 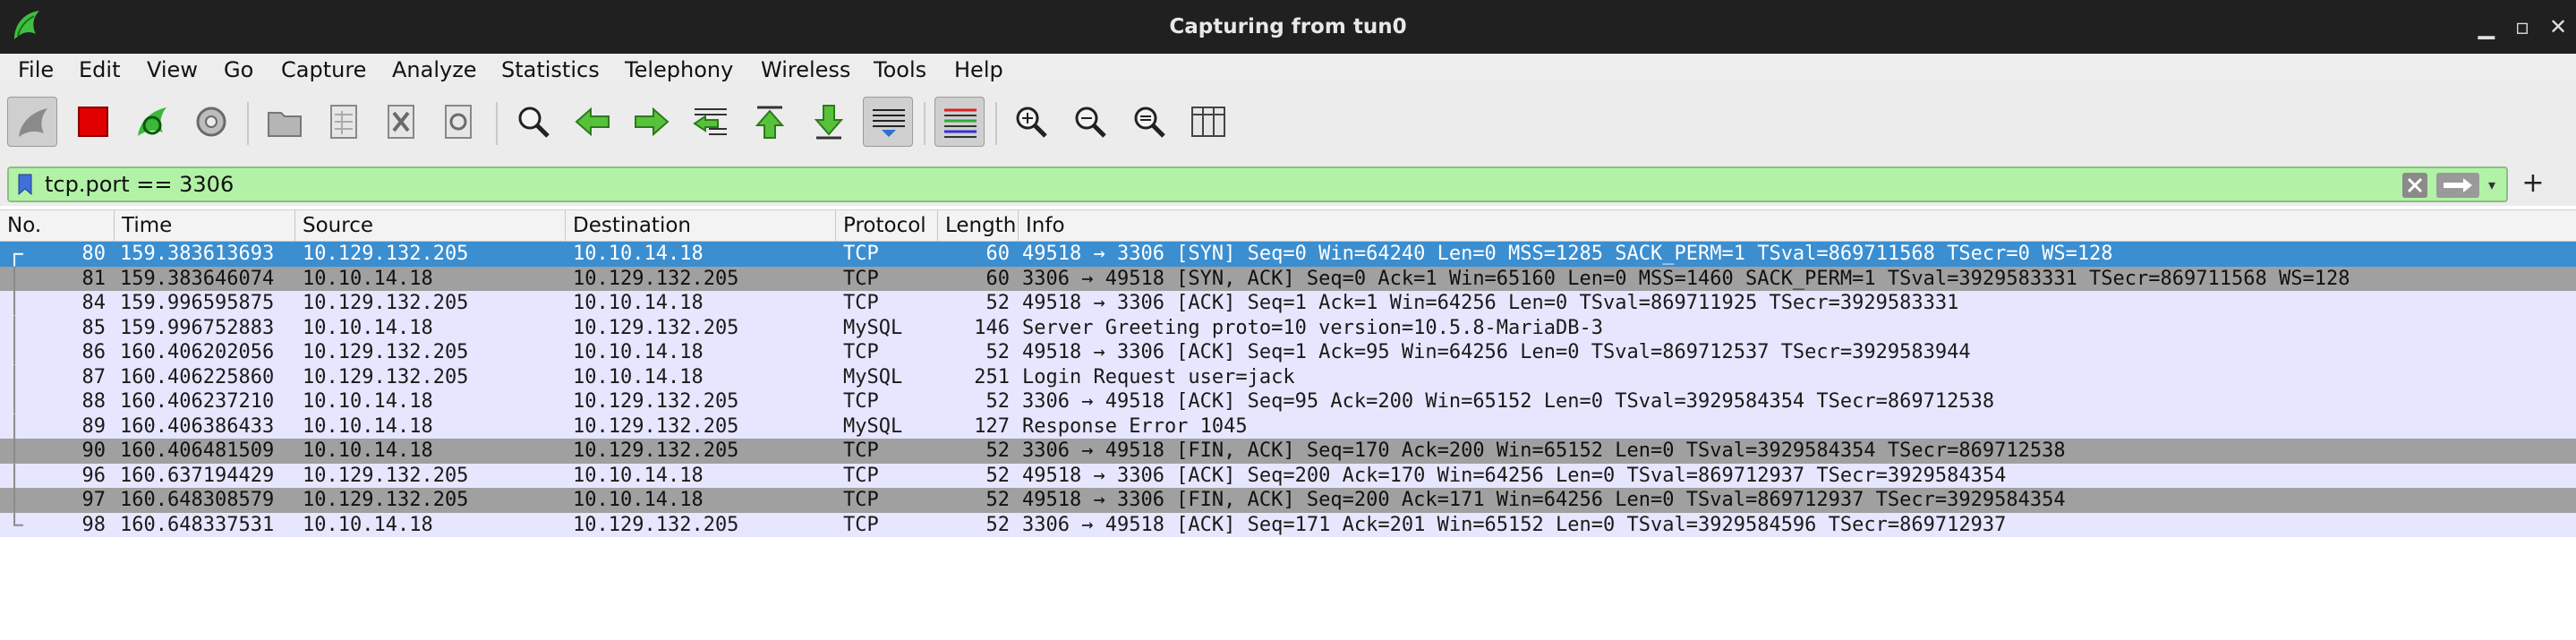 What do you see at coordinates (1288, 125) in the screenshot?
I see `main-toolbar` at bounding box center [1288, 125].